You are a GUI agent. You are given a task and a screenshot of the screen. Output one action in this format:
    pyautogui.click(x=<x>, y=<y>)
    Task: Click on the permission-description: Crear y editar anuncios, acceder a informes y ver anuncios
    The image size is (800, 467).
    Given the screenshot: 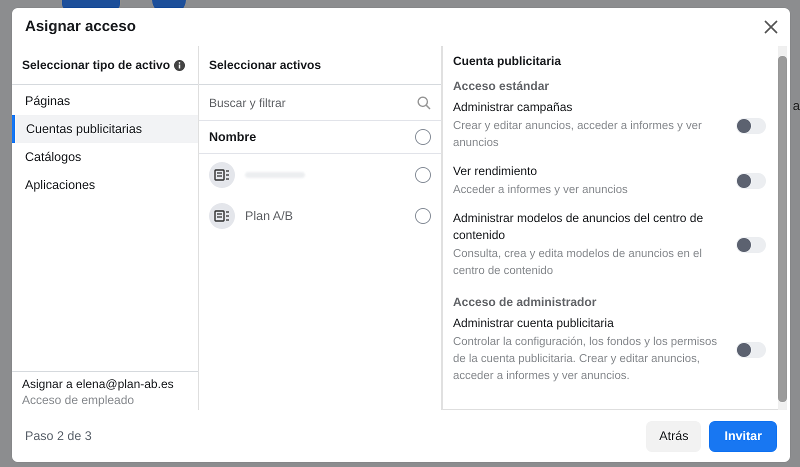 What is the action you would take?
    pyautogui.click(x=578, y=135)
    